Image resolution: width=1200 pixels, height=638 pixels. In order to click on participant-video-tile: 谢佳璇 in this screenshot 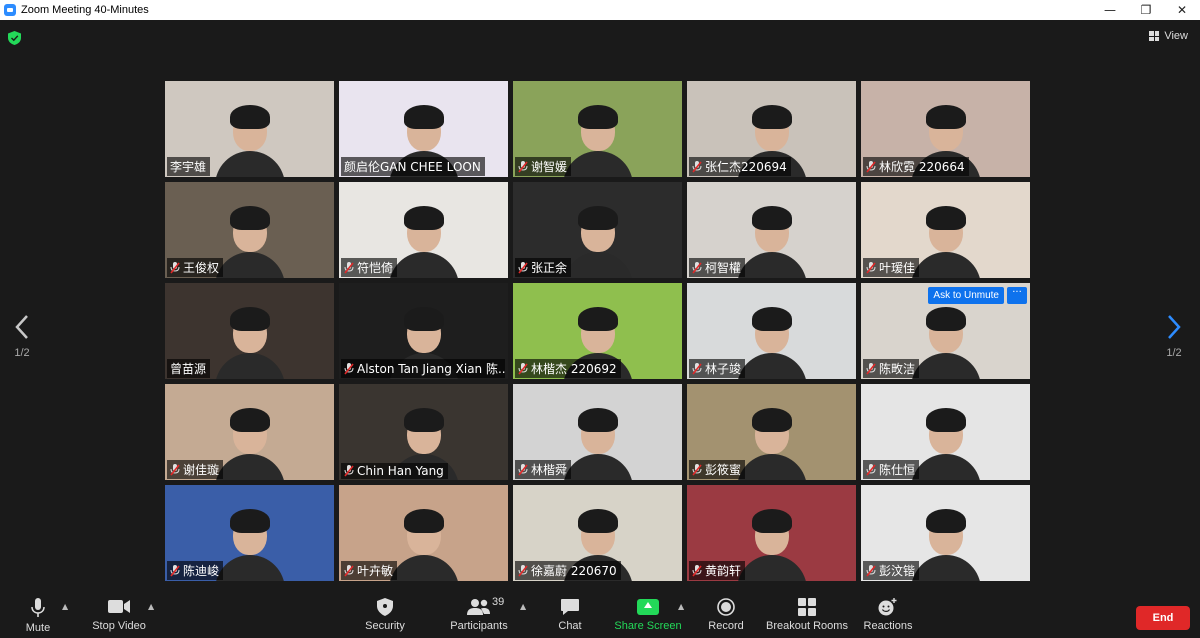, I will do `click(249, 432)`.